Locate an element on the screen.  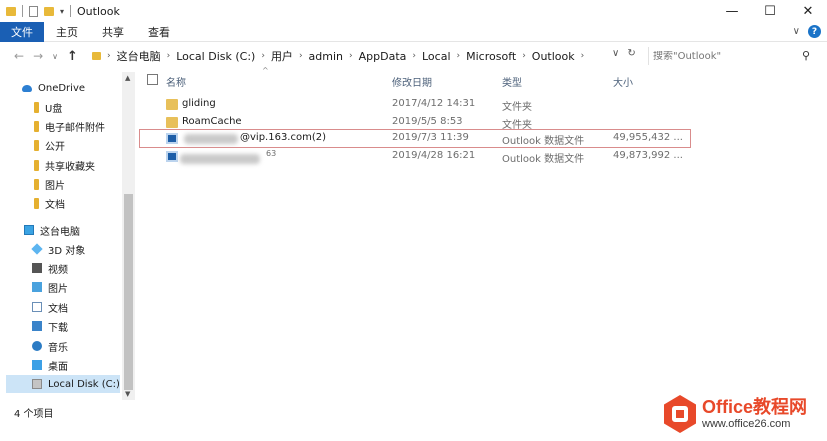
breadcrumb-item: AppData is located at coordinates (383, 56).